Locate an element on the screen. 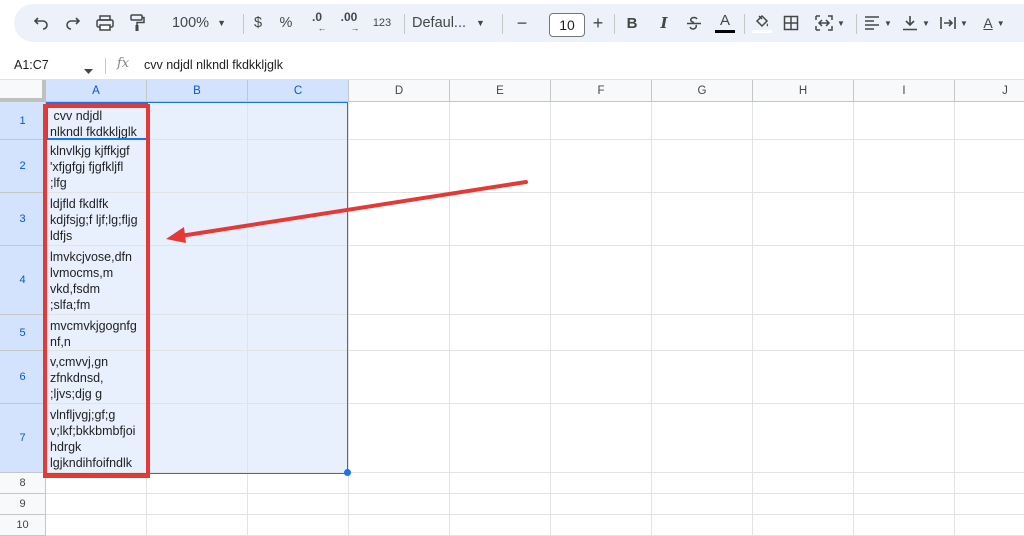 This screenshot has width=1024, height=536. text-wrapping-icon: ▼ is located at coordinates (954, 23).